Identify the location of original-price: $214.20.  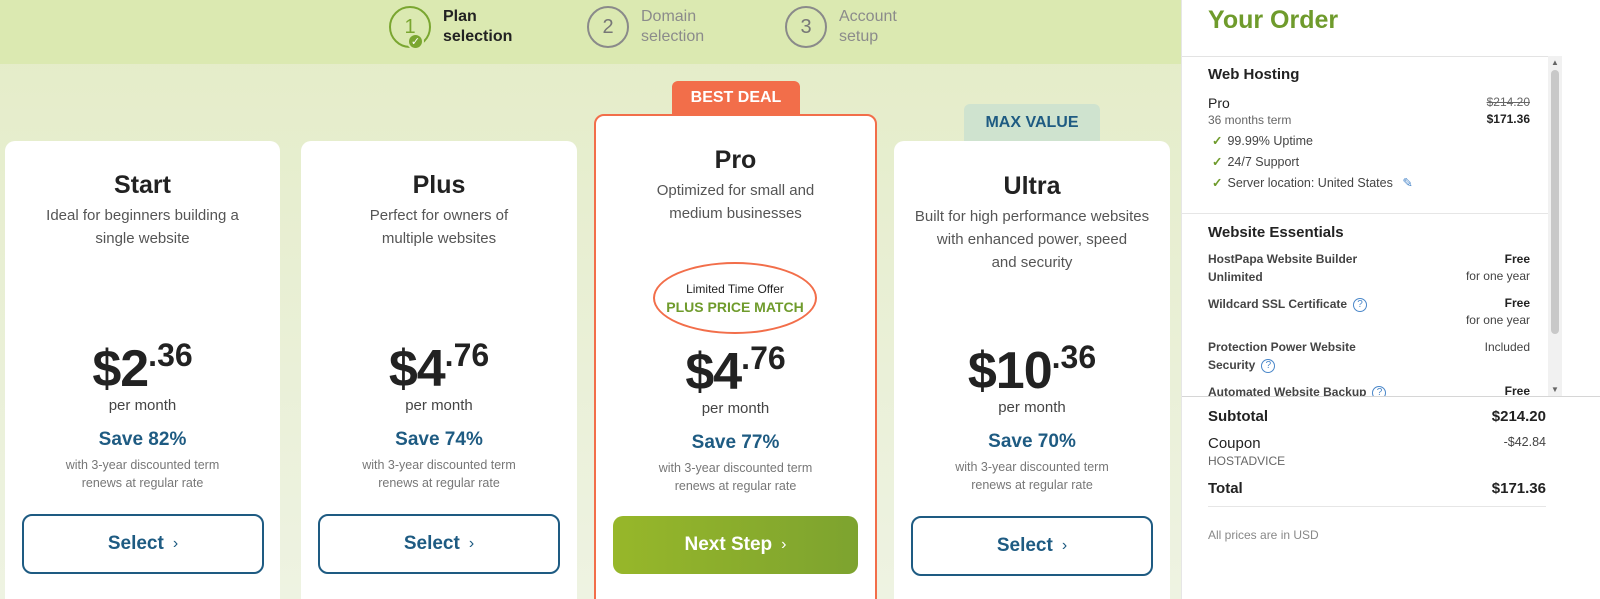
(1508, 102).